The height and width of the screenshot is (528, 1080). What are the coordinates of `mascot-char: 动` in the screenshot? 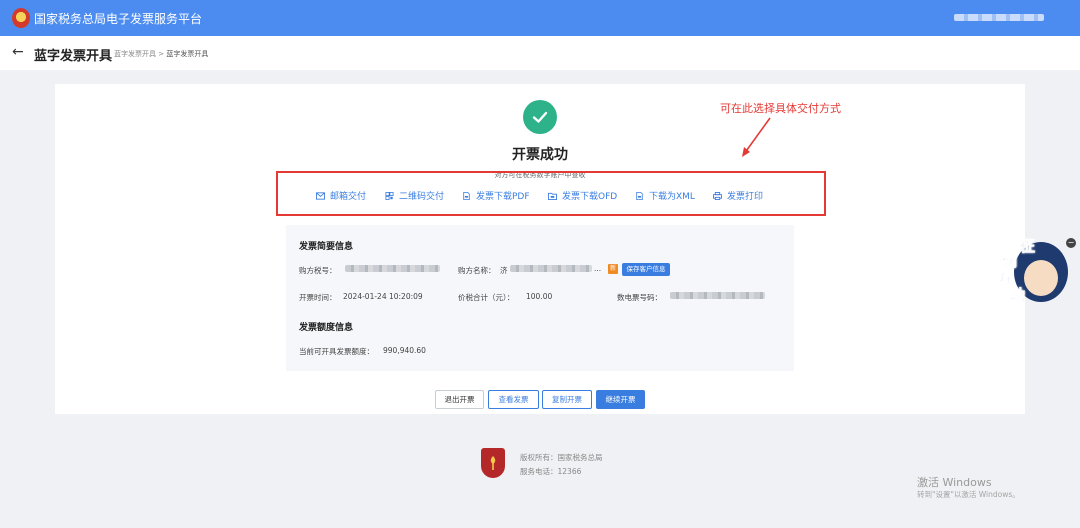 It's located at (1018, 295).